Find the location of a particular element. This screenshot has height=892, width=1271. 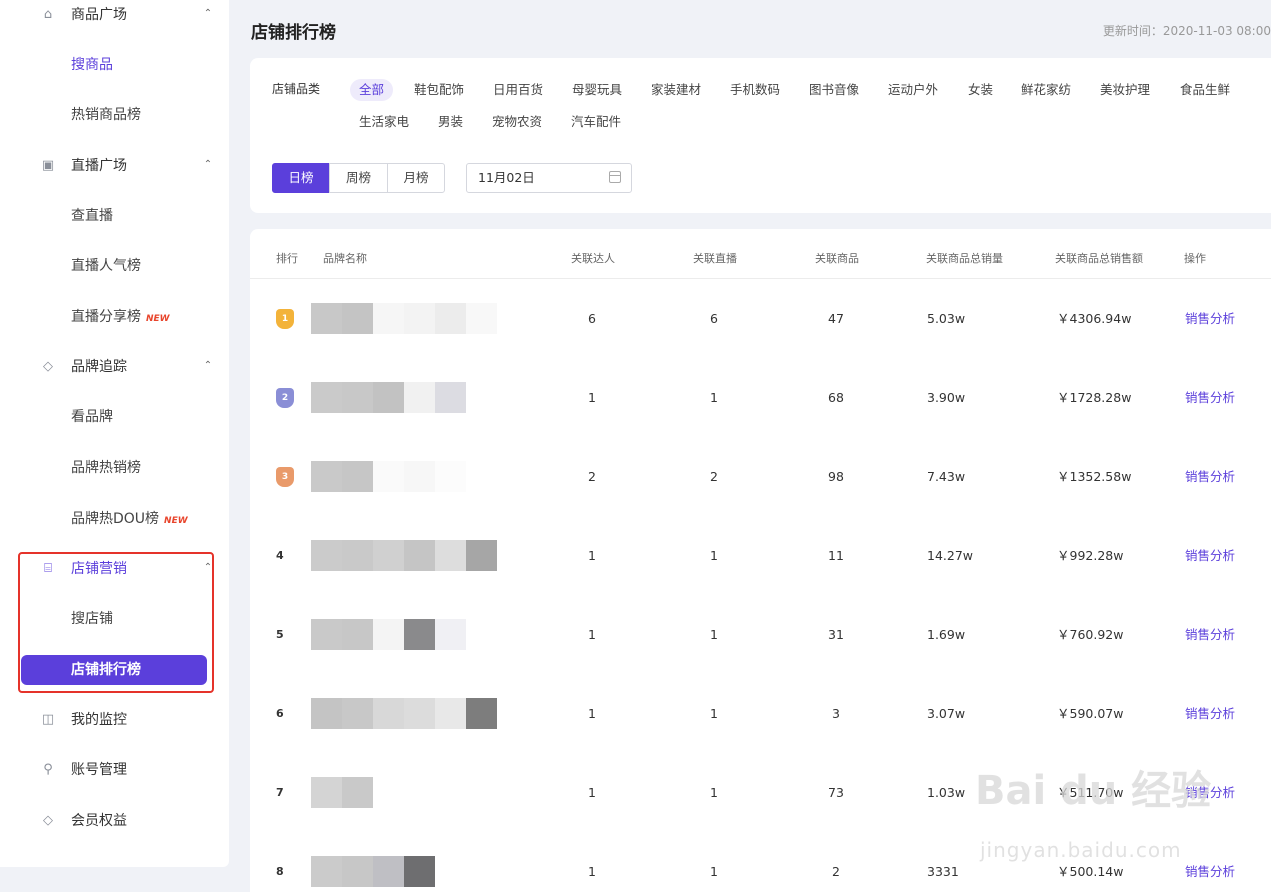

nav-group-membership: ◇ 会员权益 is located at coordinates (114, 821).